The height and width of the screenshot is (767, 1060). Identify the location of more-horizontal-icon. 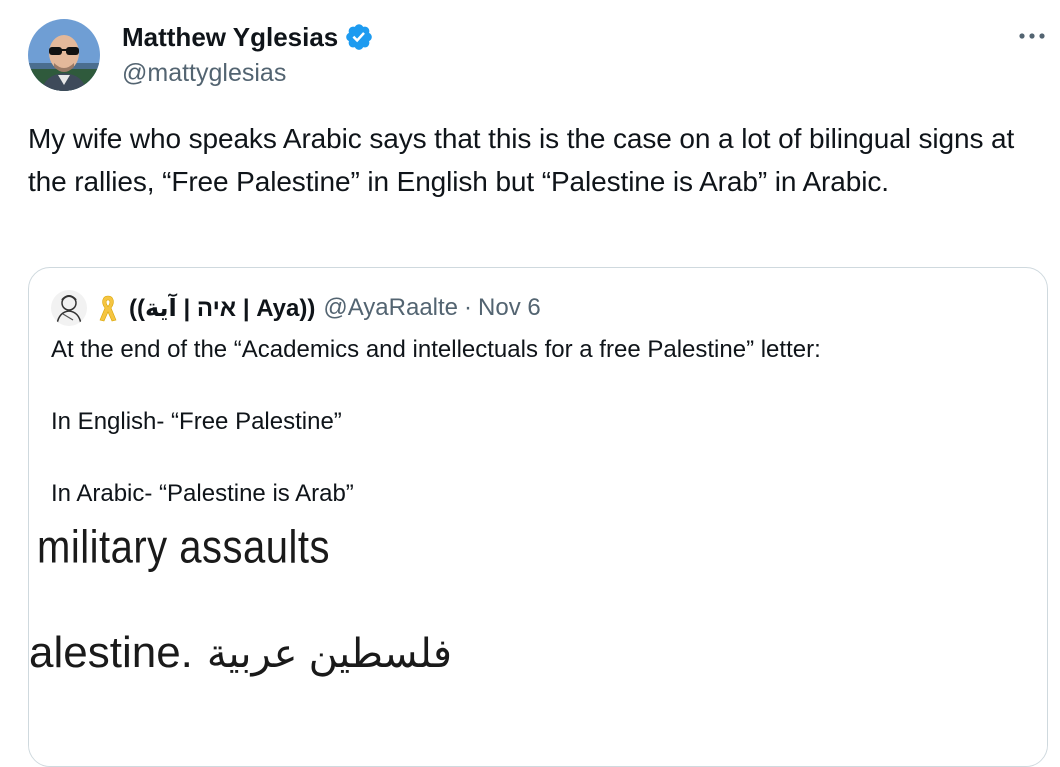
(1032, 36).